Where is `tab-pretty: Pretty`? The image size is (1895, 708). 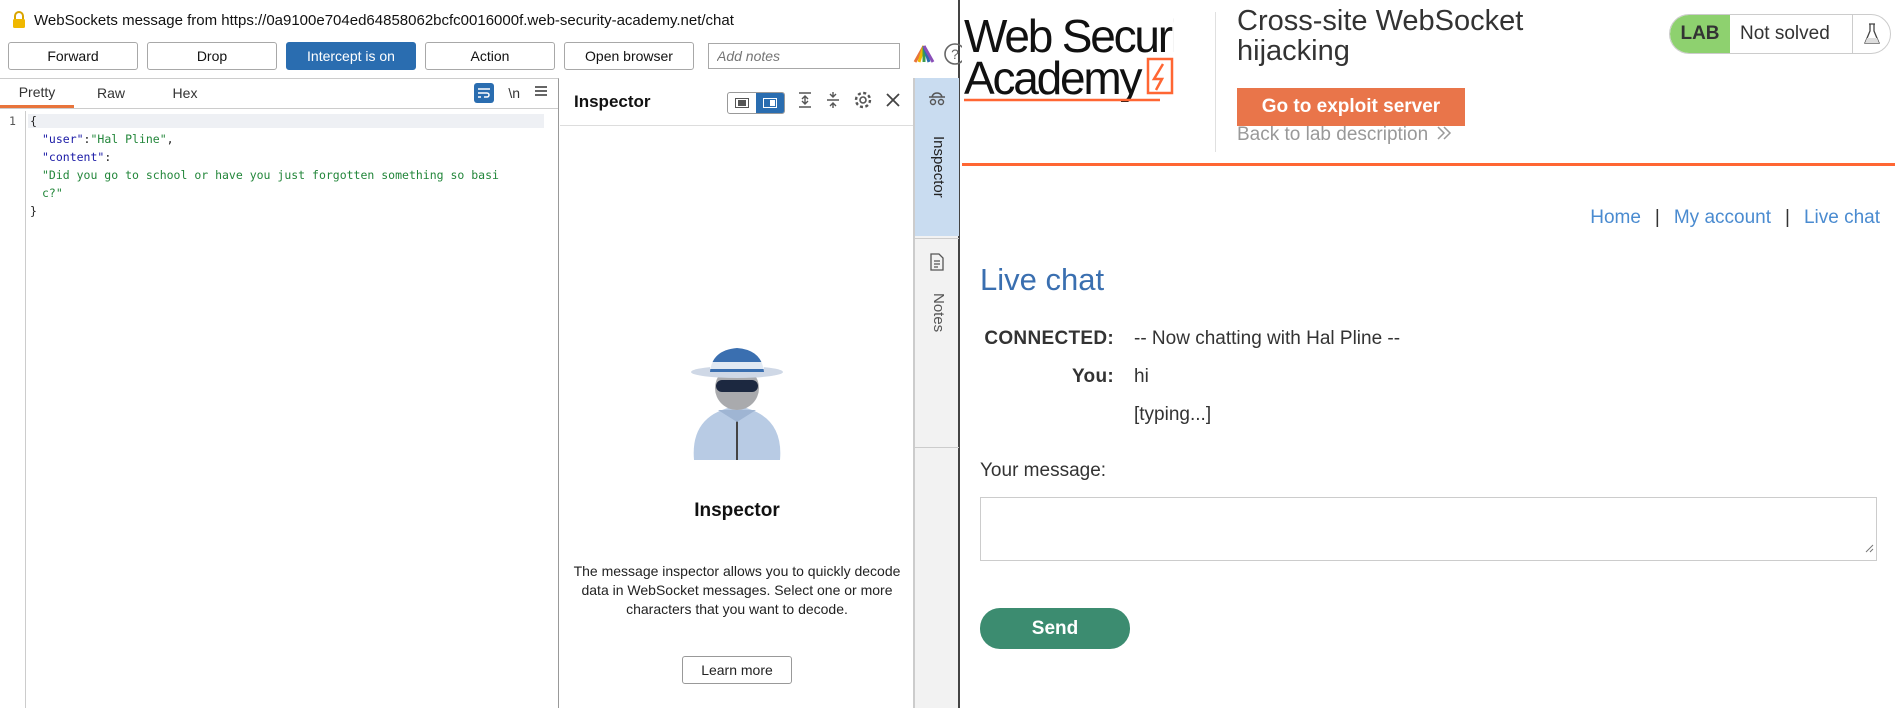
tab-pretty: Pretty is located at coordinates (37, 93).